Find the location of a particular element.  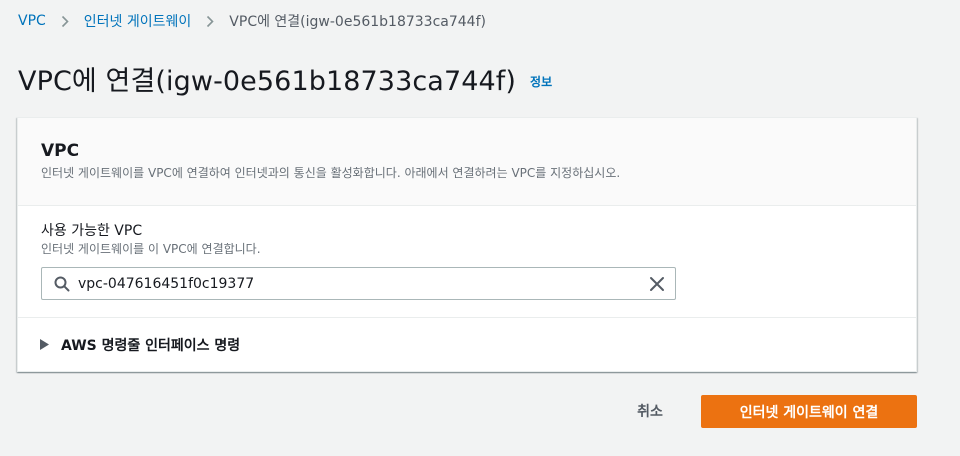

close-icon is located at coordinates (657, 284).